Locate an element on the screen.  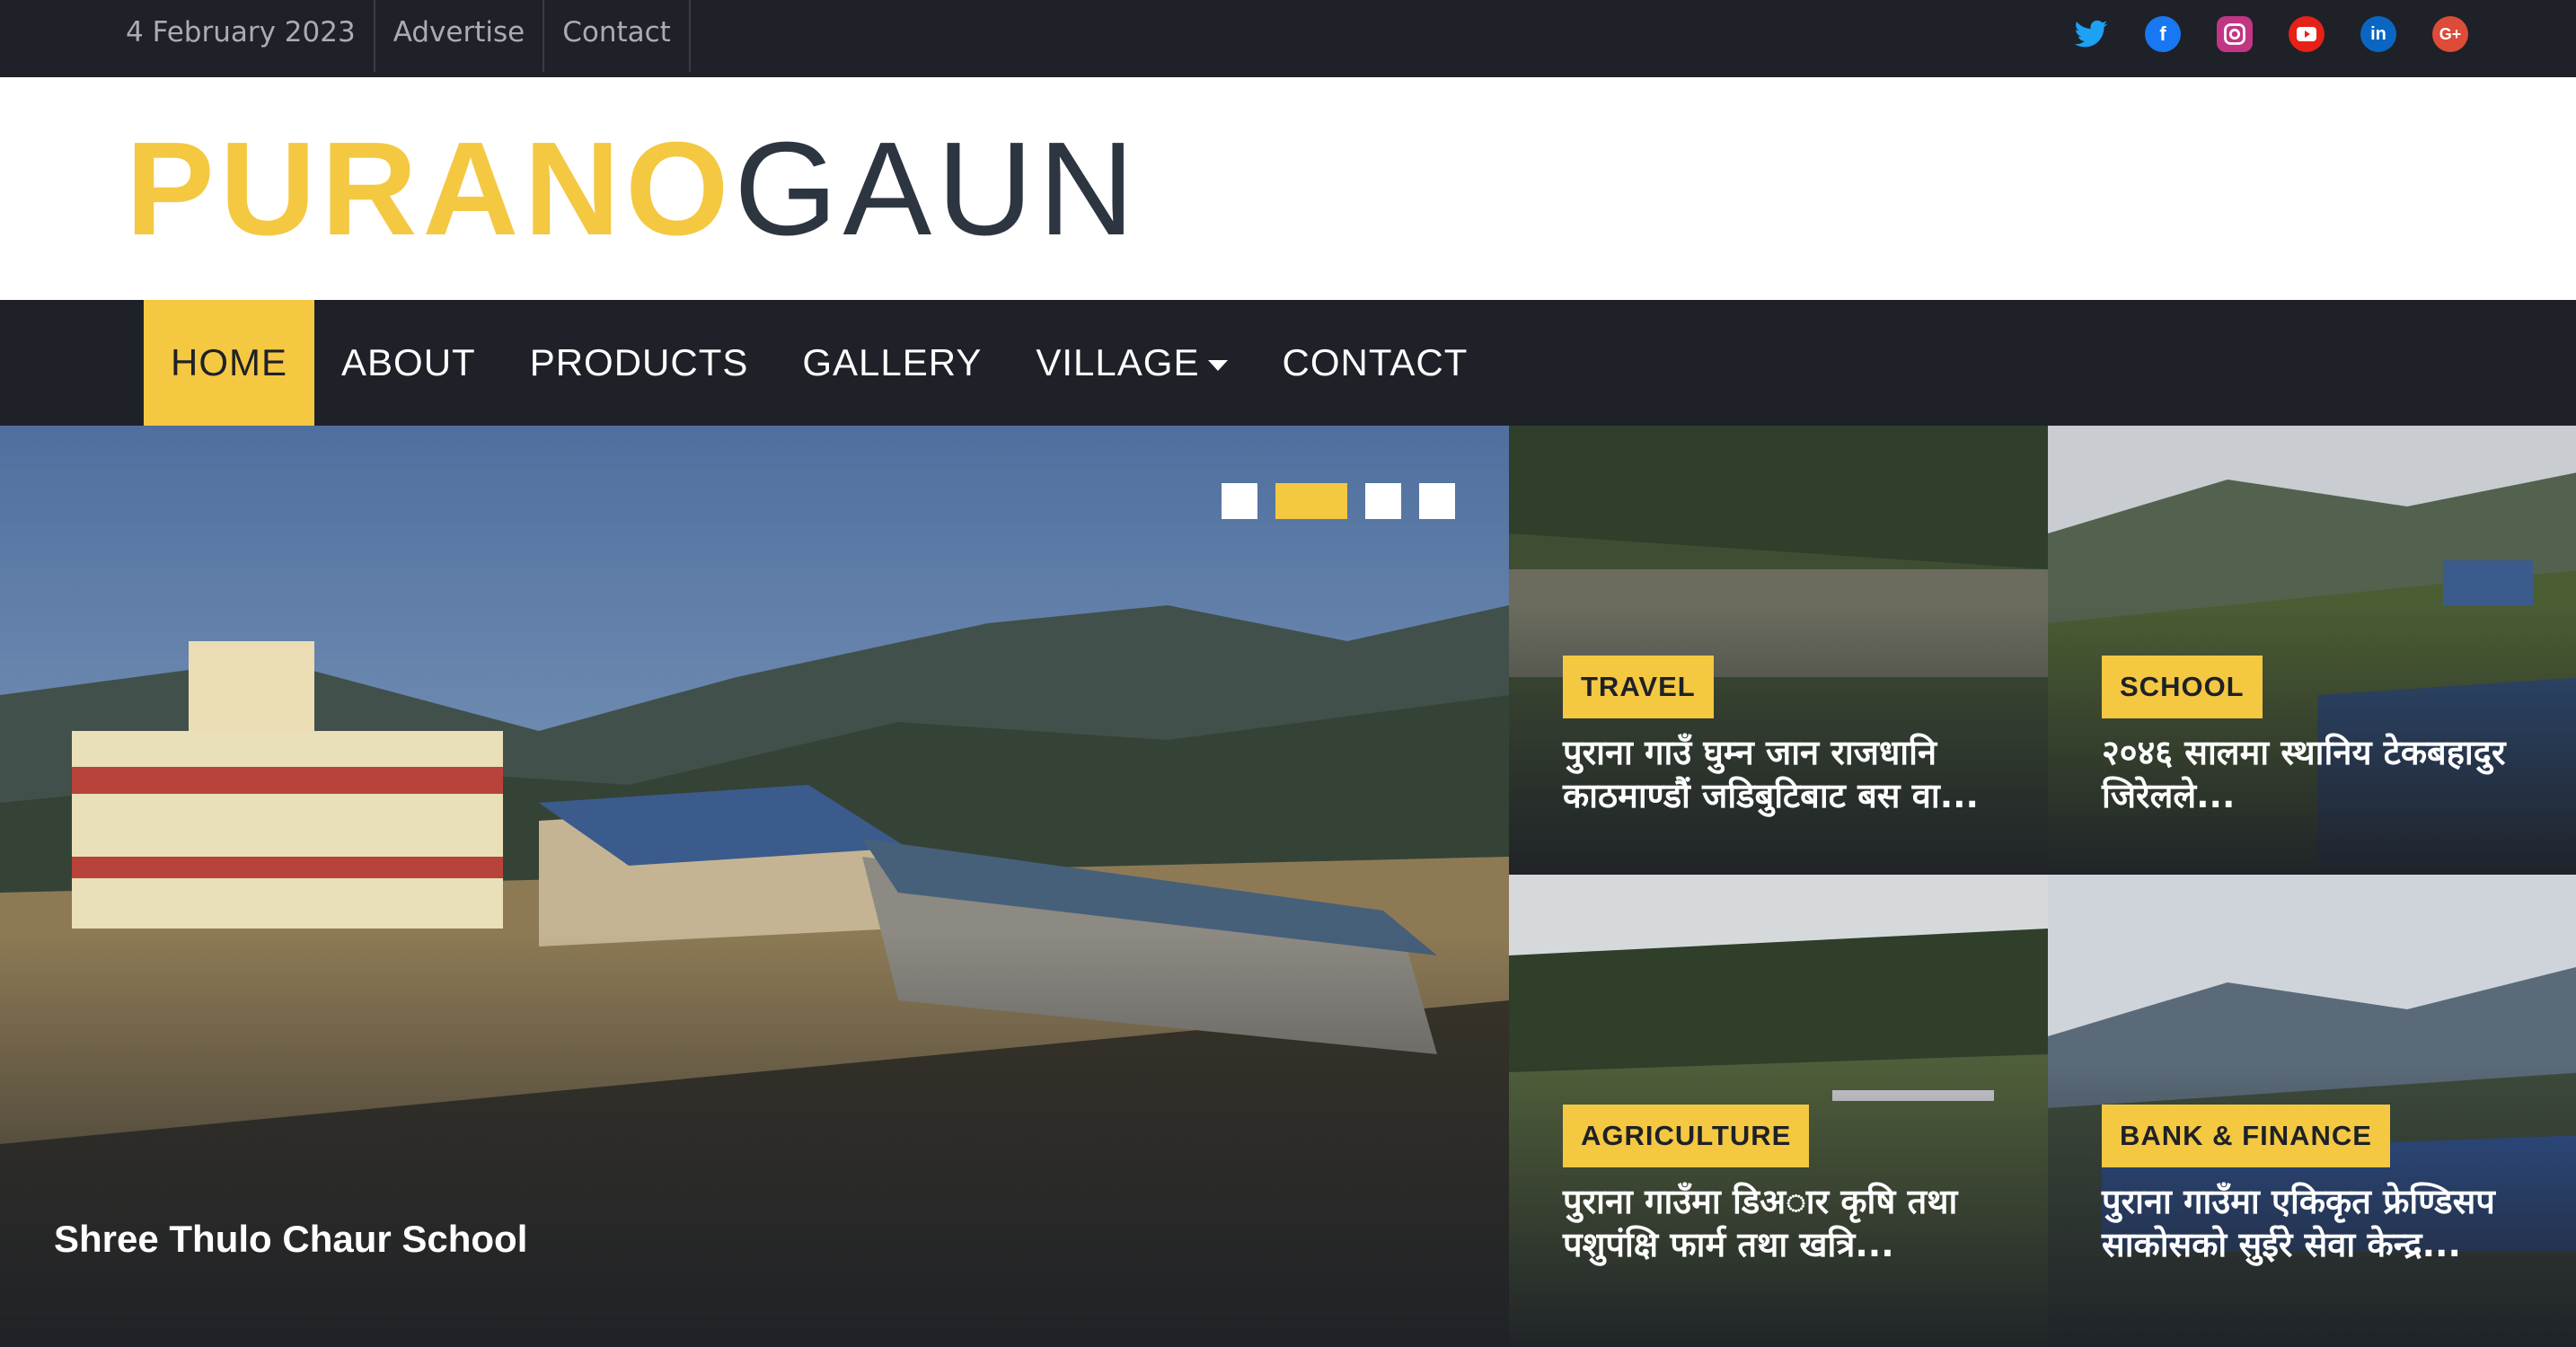
current-date: 4 February 2023 is located at coordinates (250, 36).